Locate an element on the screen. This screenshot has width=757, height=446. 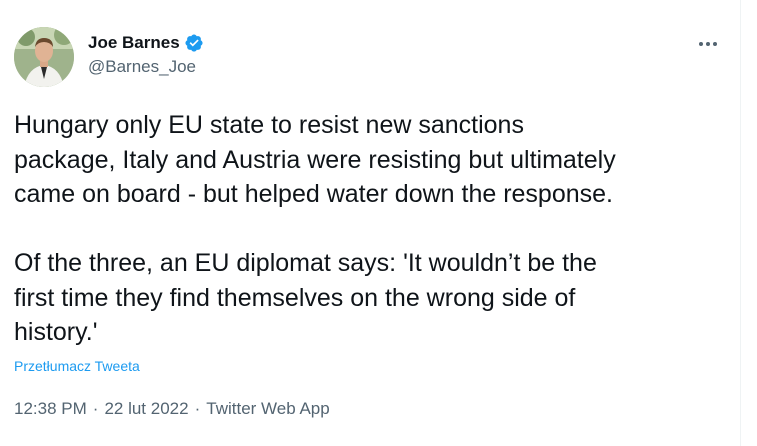
avatar-image is located at coordinates (44, 57).